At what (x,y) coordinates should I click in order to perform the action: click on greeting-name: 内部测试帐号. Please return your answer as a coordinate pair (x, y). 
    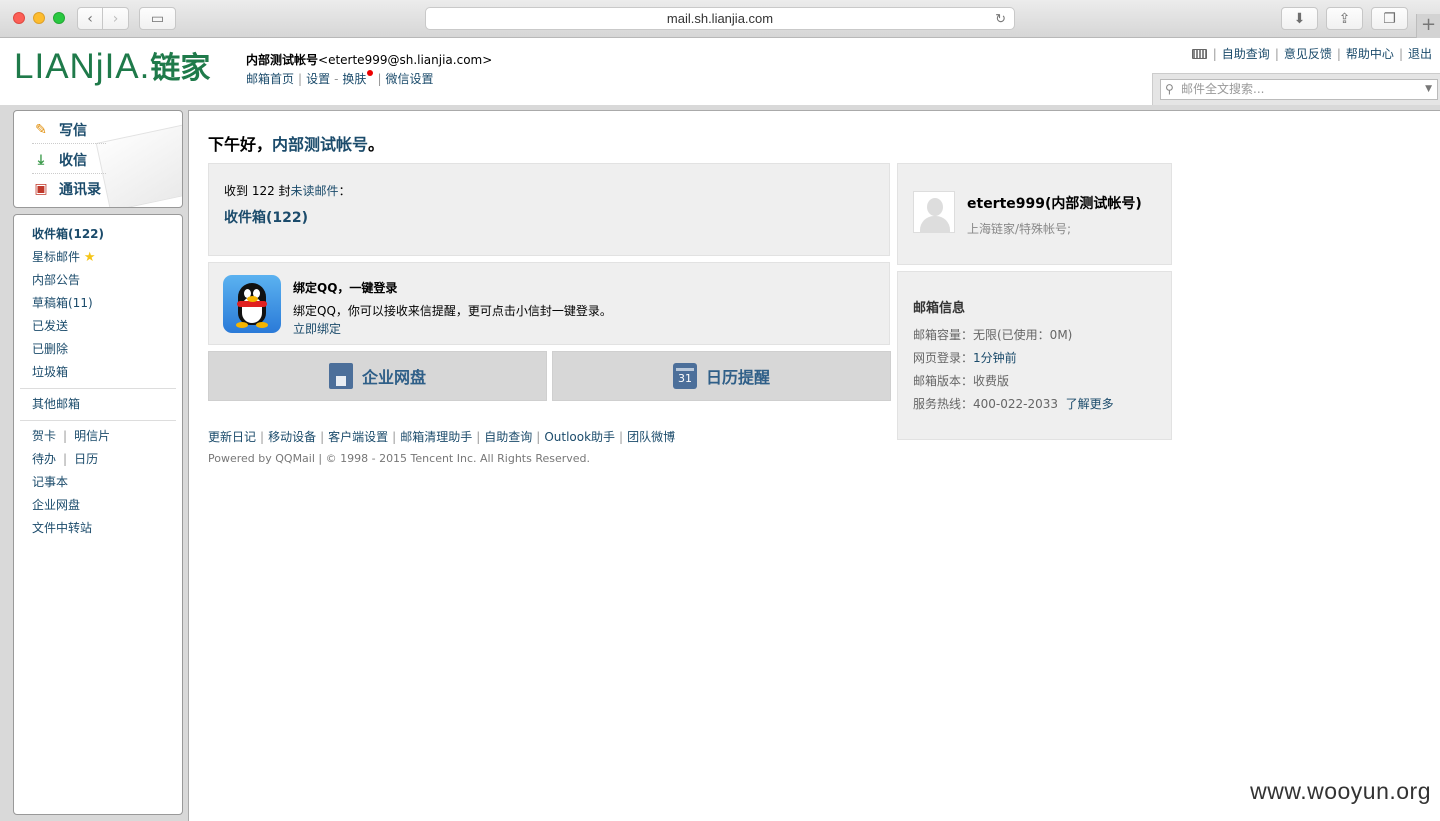
    Looking at the image, I should click on (320, 144).